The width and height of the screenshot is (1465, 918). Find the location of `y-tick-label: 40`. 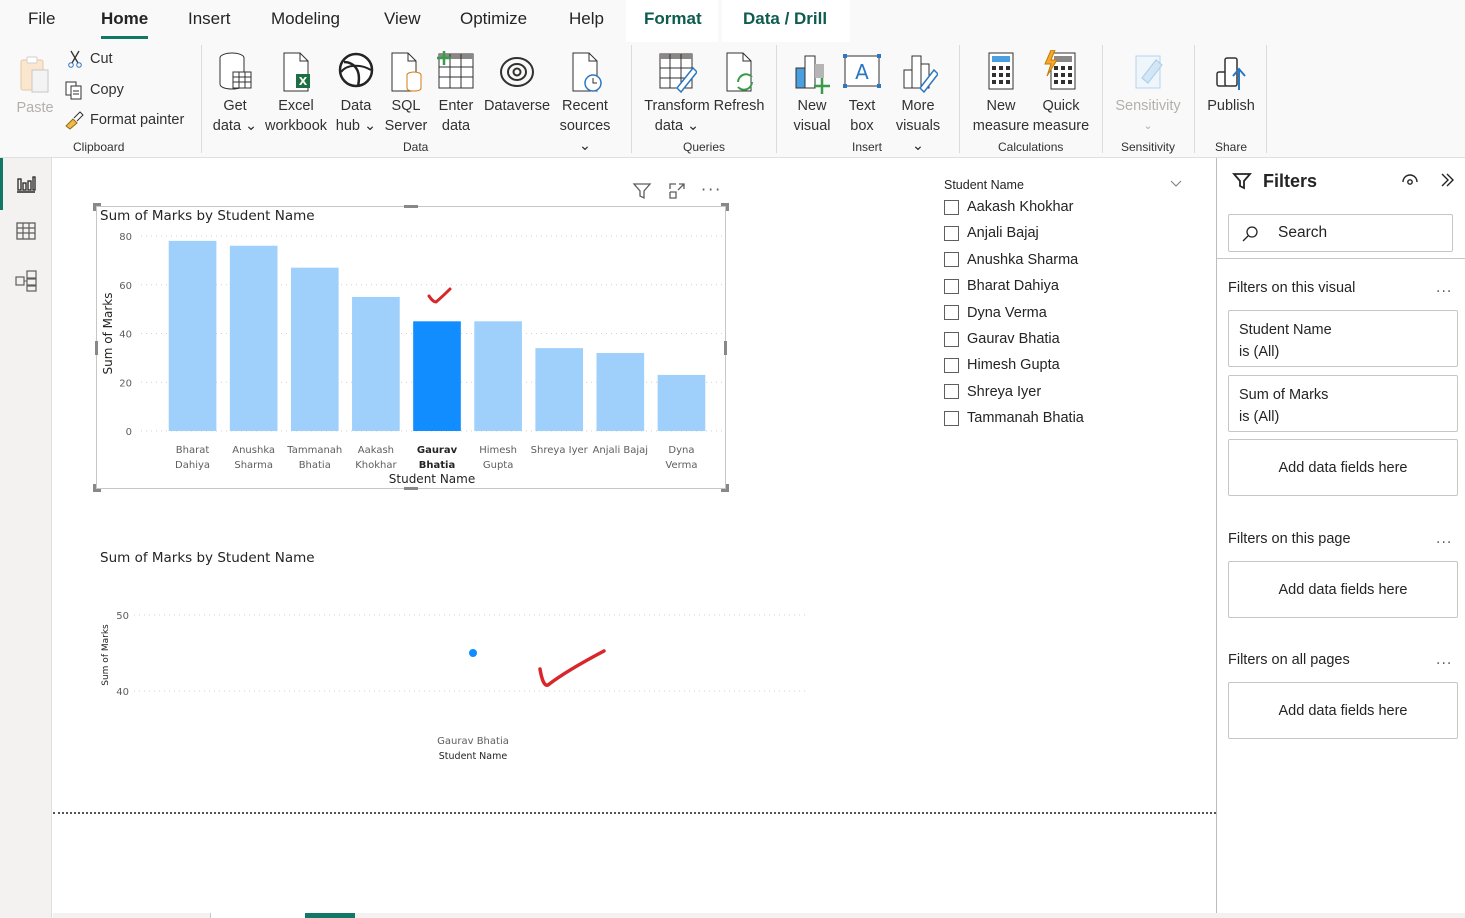

y-tick-label: 40 is located at coordinates (125, 335).